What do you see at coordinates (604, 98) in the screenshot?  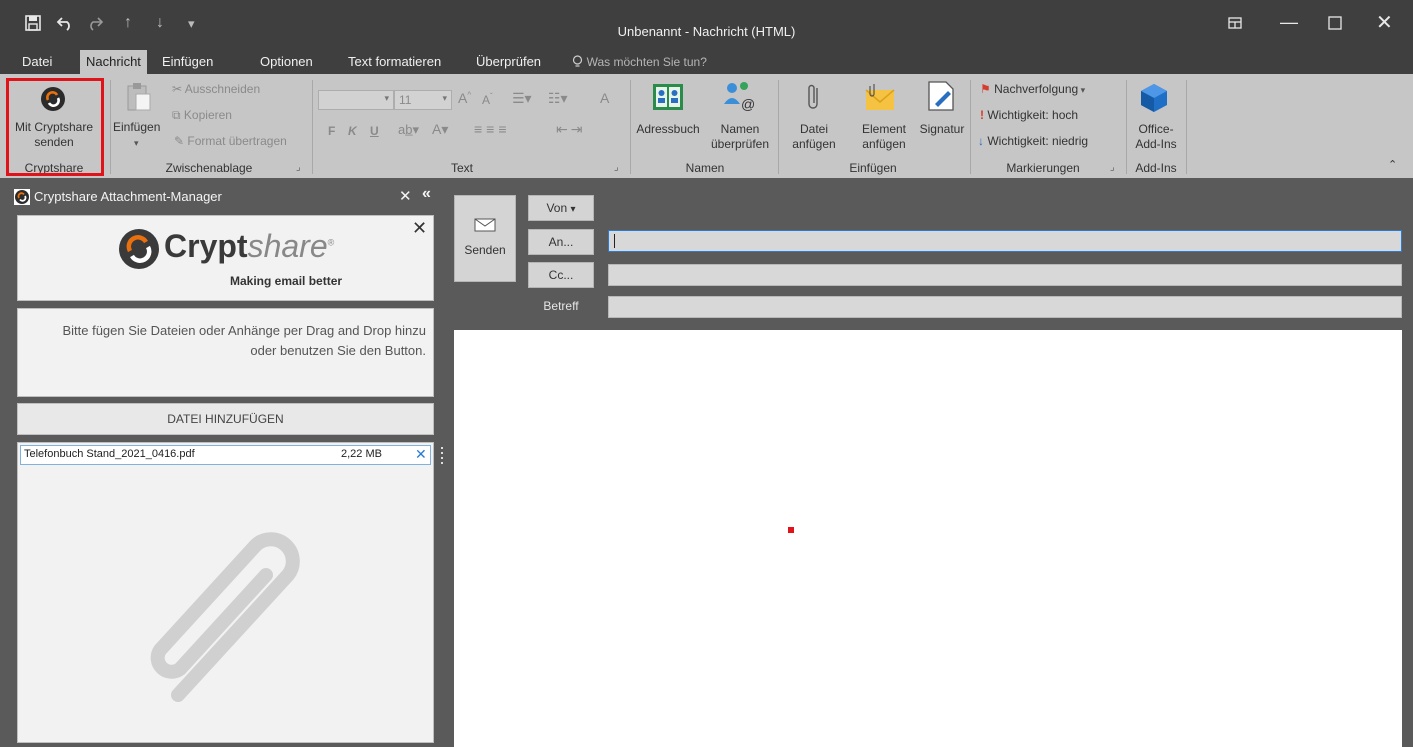 I see `clear-format-icon: A` at bounding box center [604, 98].